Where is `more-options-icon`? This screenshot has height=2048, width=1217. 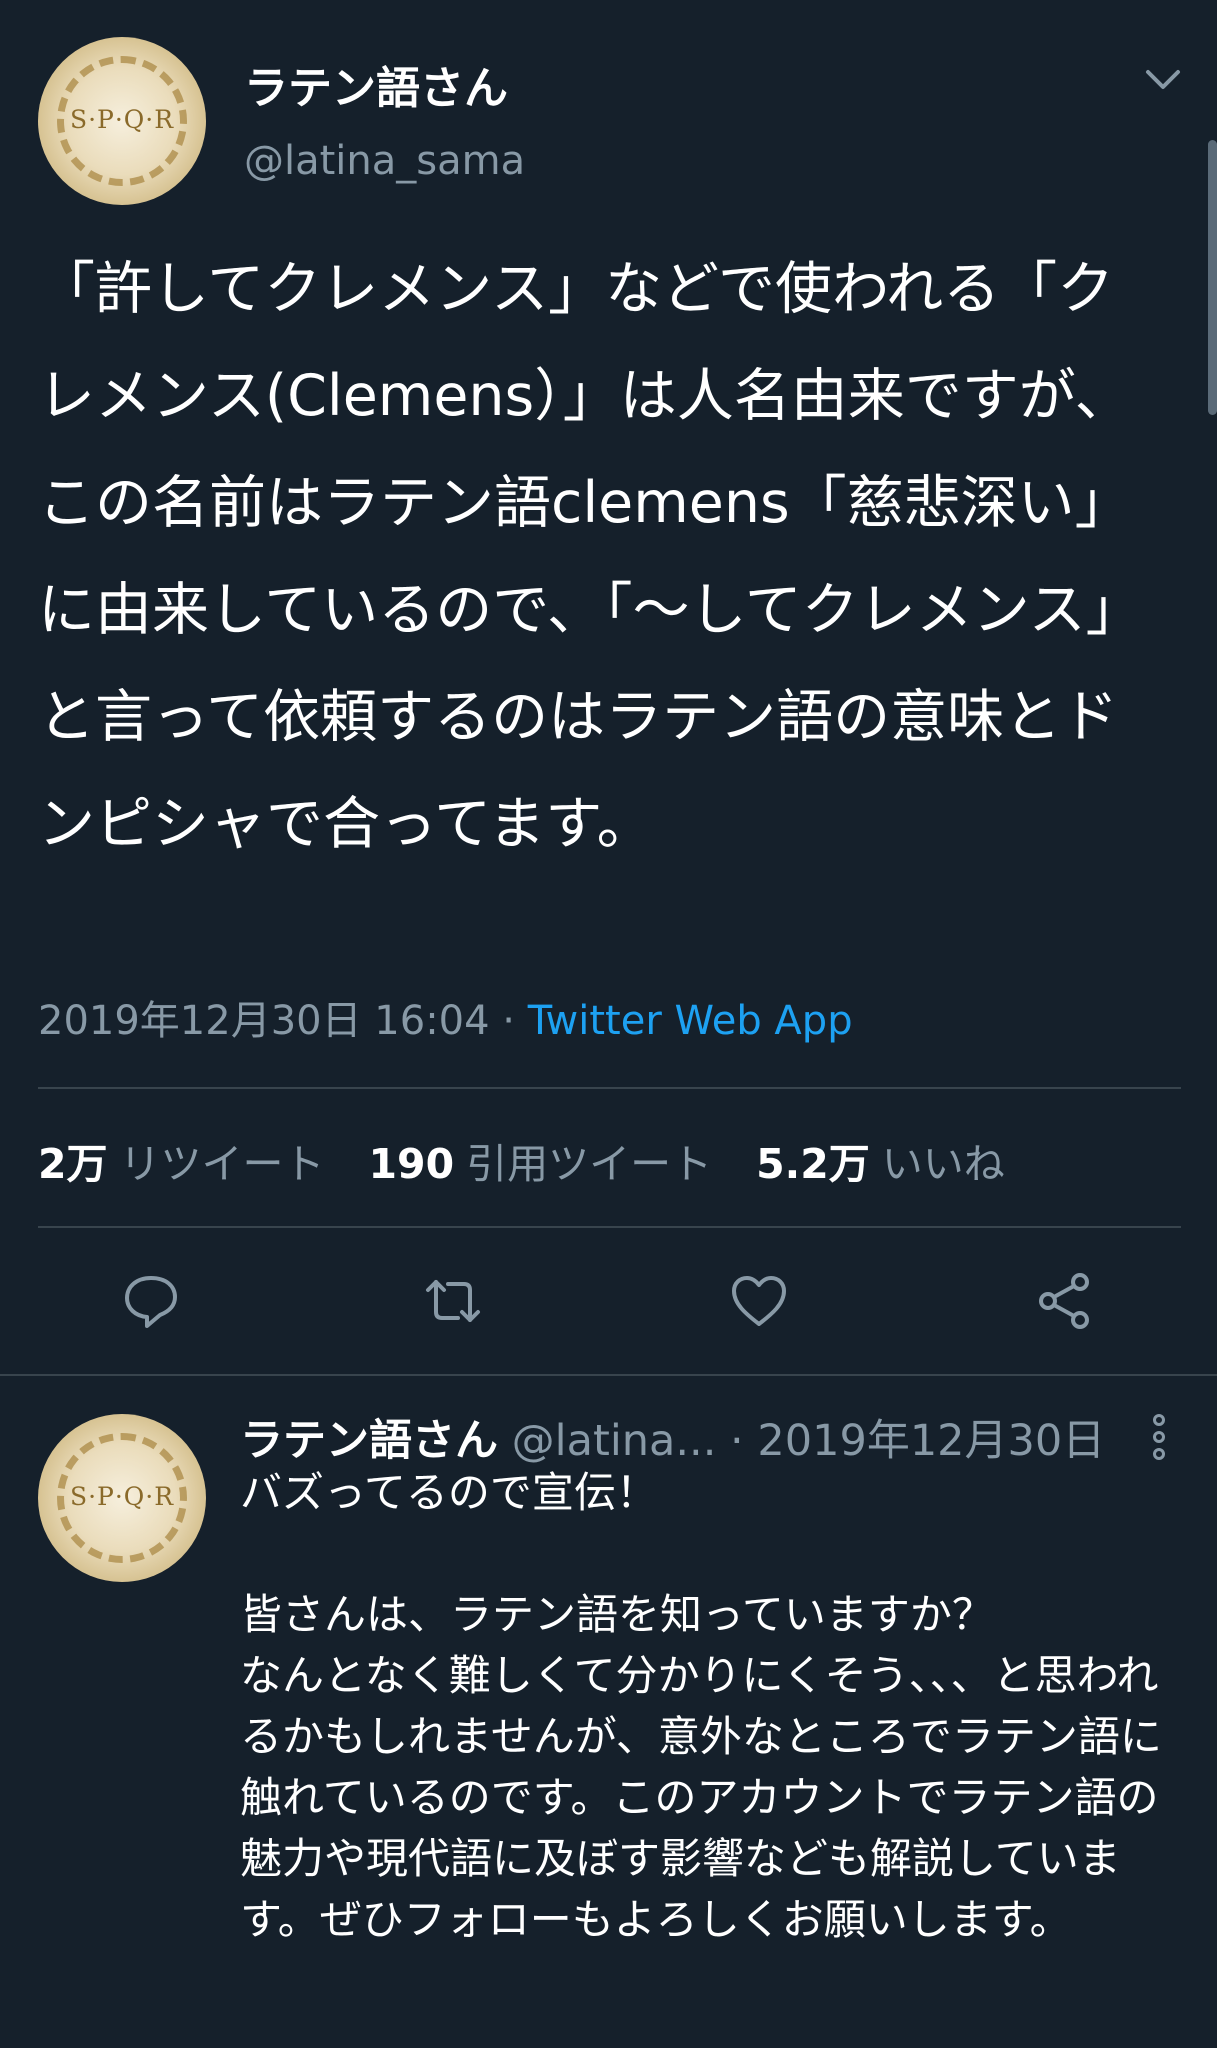 more-options-icon is located at coordinates (1159, 1437).